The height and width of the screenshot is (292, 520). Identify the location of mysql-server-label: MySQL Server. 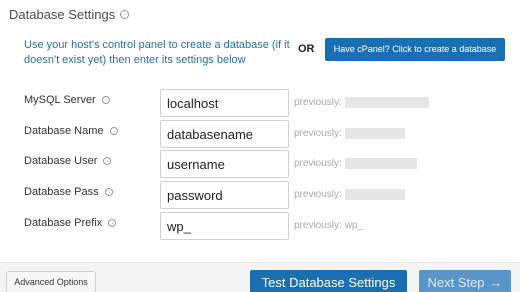
(67, 100).